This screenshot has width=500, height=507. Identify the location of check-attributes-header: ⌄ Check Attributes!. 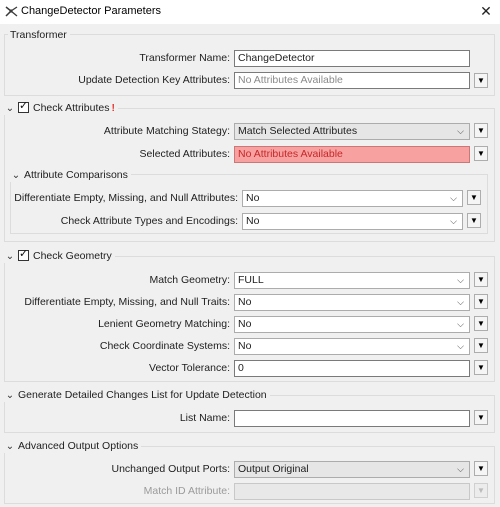
(60, 107).